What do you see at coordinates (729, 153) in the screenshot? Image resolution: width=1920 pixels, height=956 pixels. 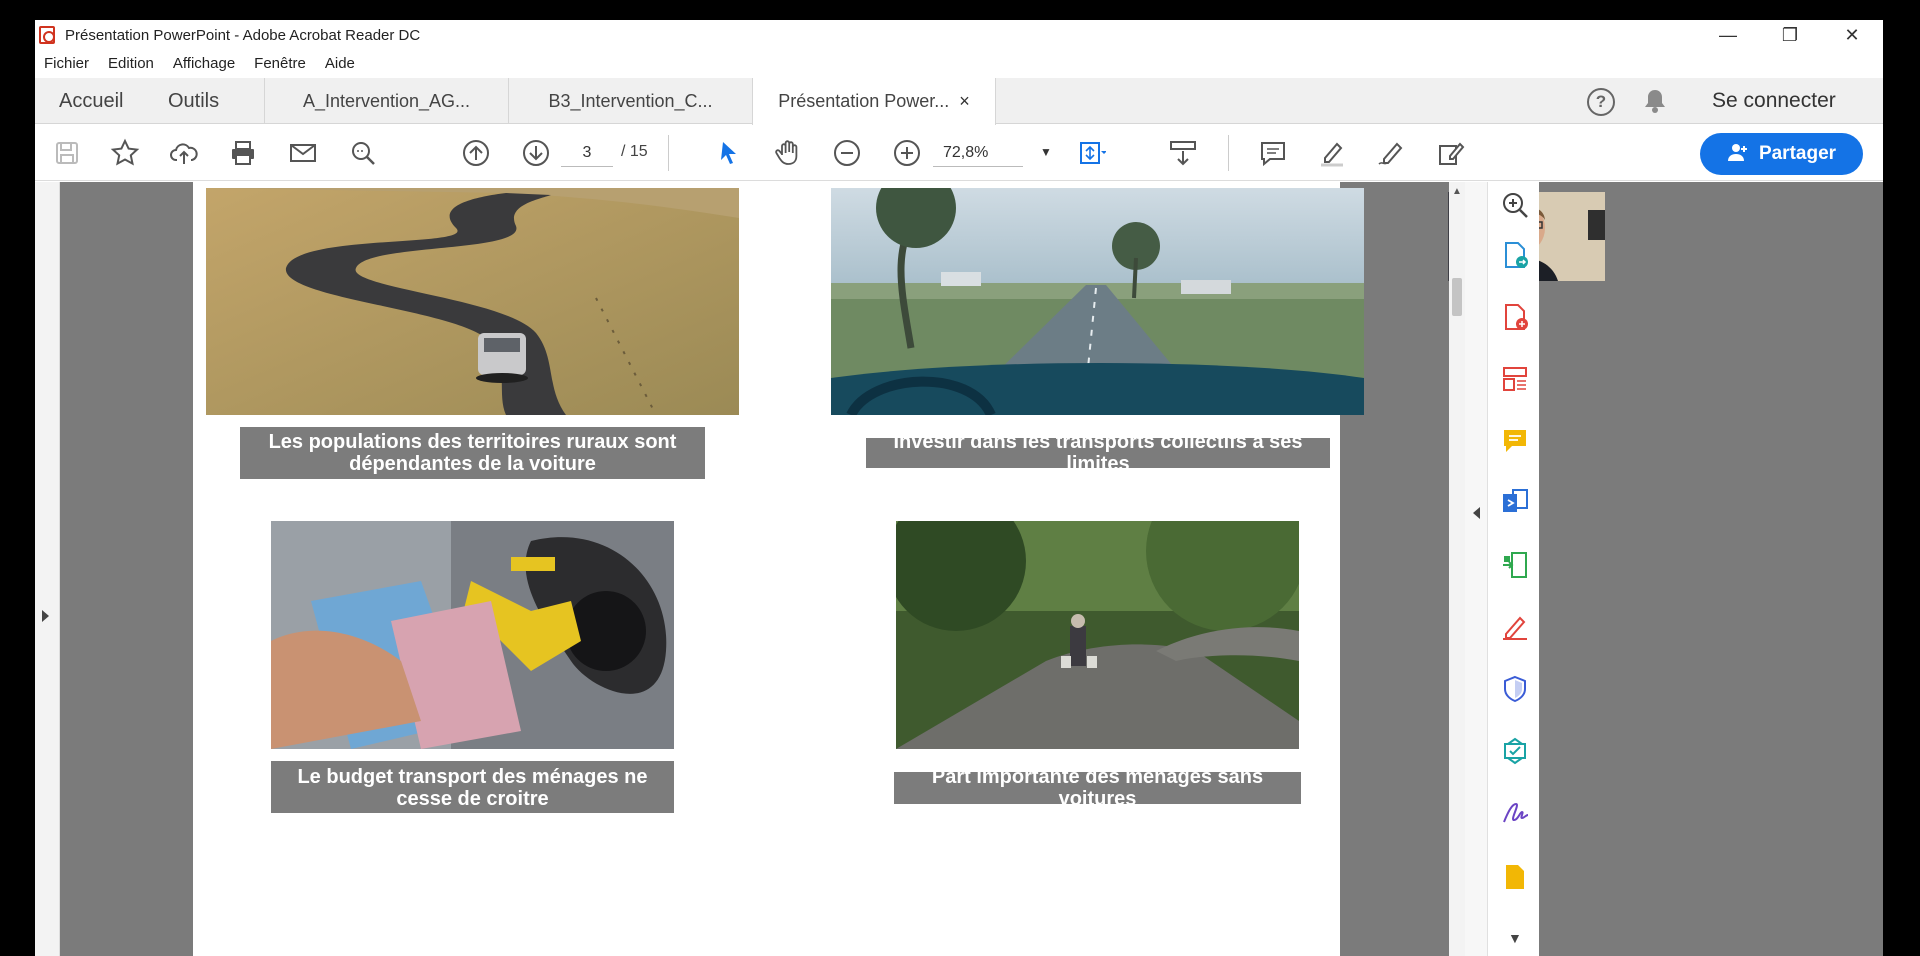 I see `select-cursor-icon` at bounding box center [729, 153].